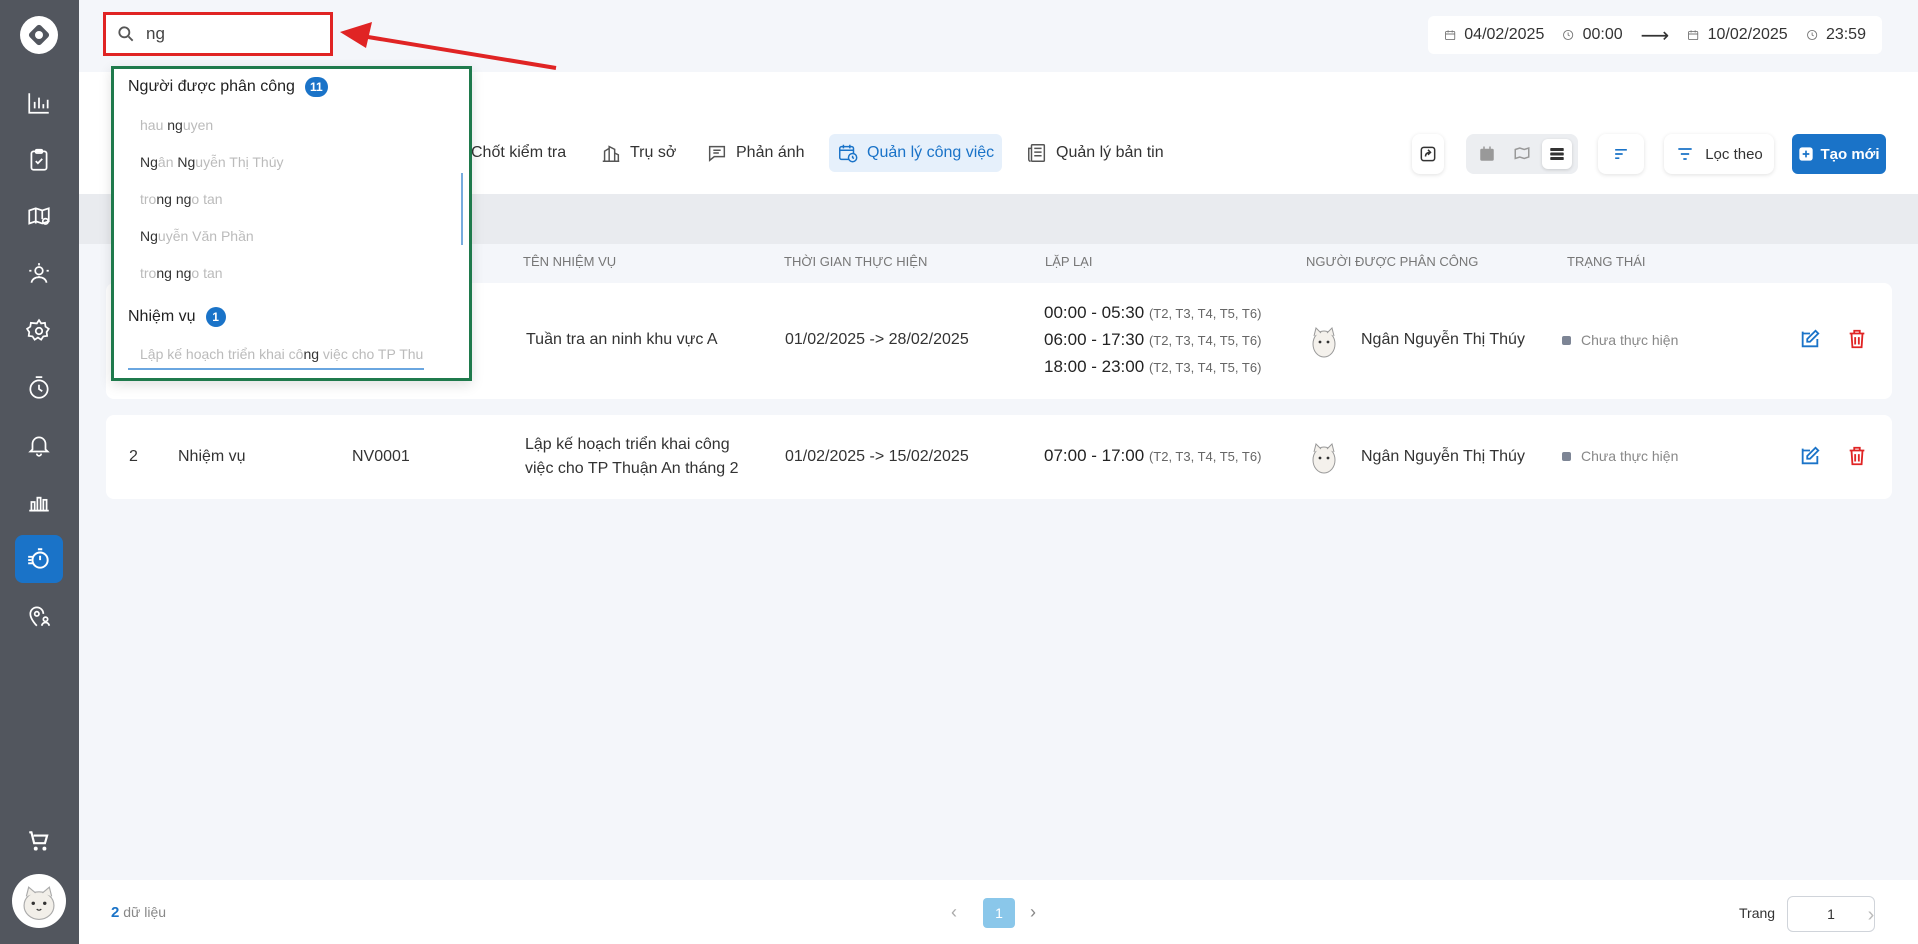 This screenshot has width=1918, height=944. I want to click on dropdown-scrollbar, so click(462, 209).